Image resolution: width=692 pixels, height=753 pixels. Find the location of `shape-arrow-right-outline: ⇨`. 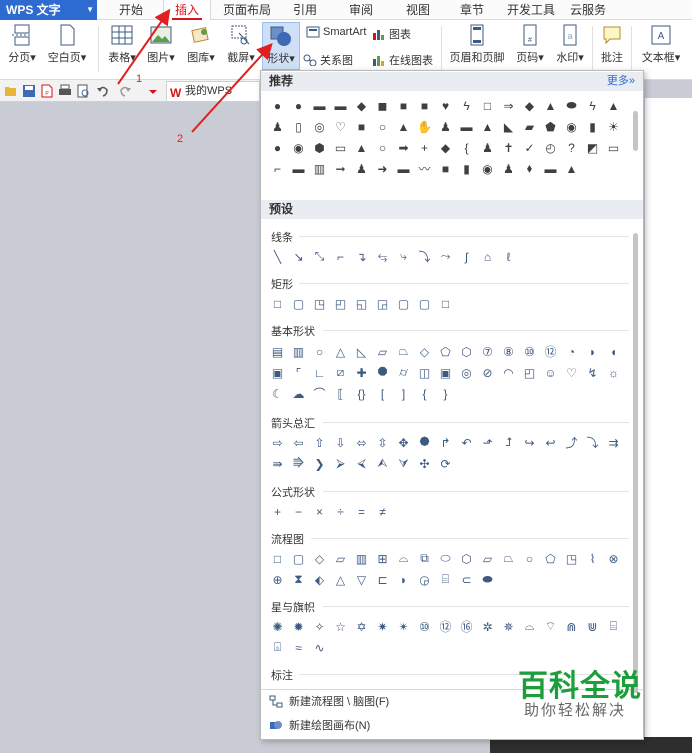

shape-arrow-right-outline: ⇨ is located at coordinates (277, 442).